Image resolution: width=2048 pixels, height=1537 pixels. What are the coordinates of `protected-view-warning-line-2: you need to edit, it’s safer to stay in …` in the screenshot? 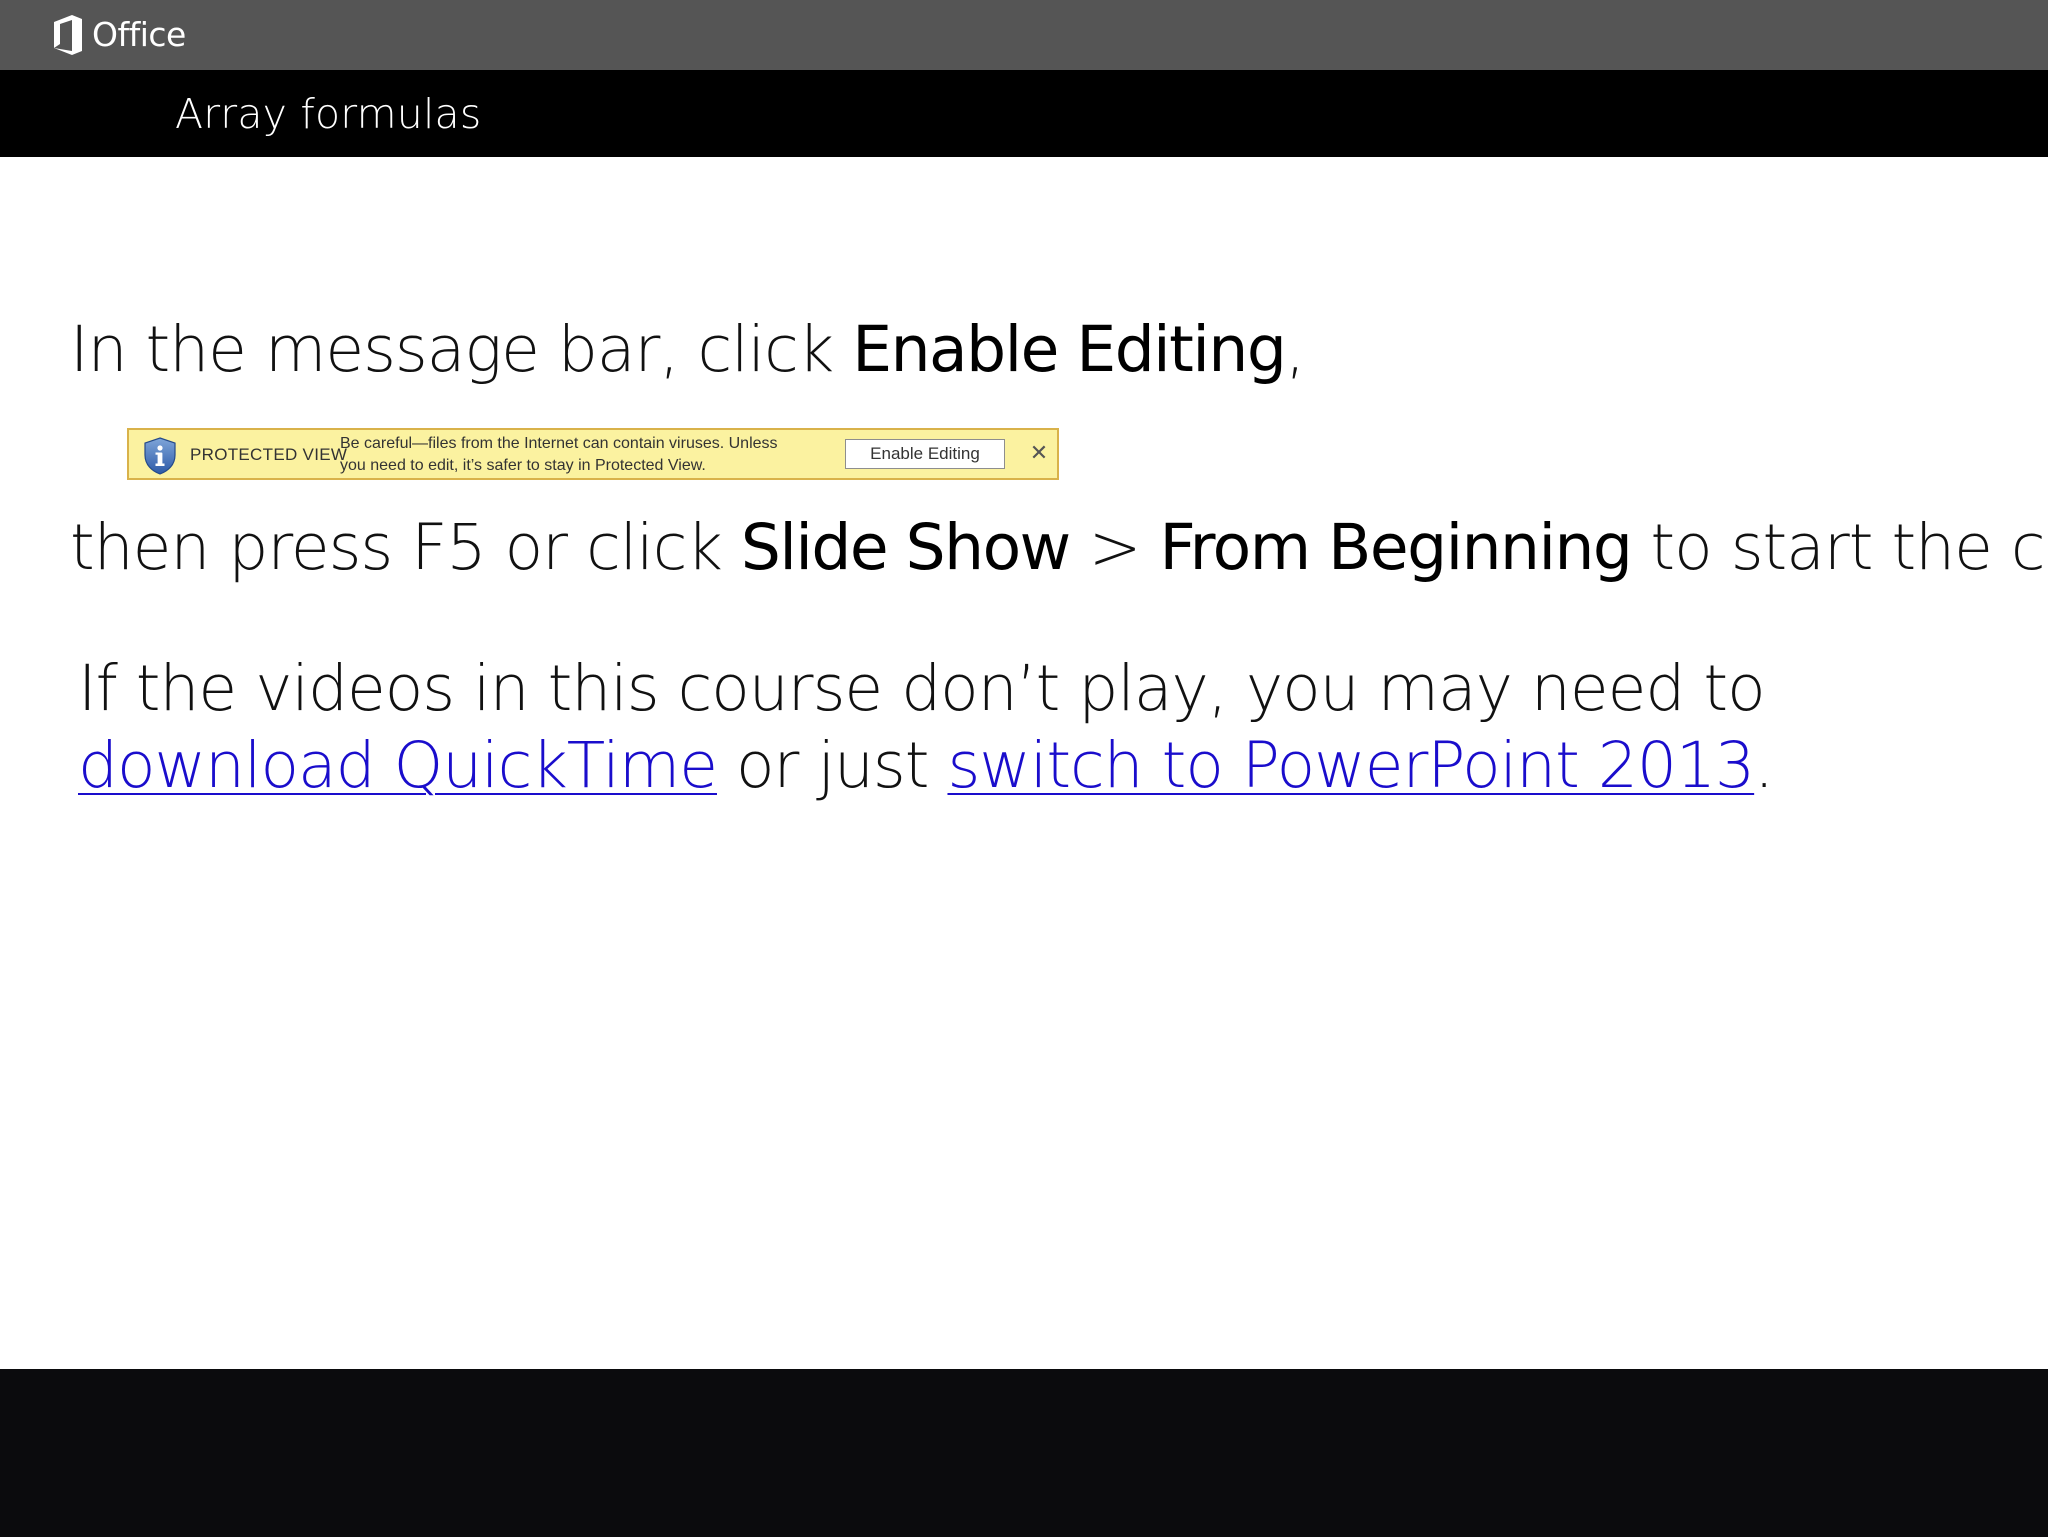 It's located at (523, 465).